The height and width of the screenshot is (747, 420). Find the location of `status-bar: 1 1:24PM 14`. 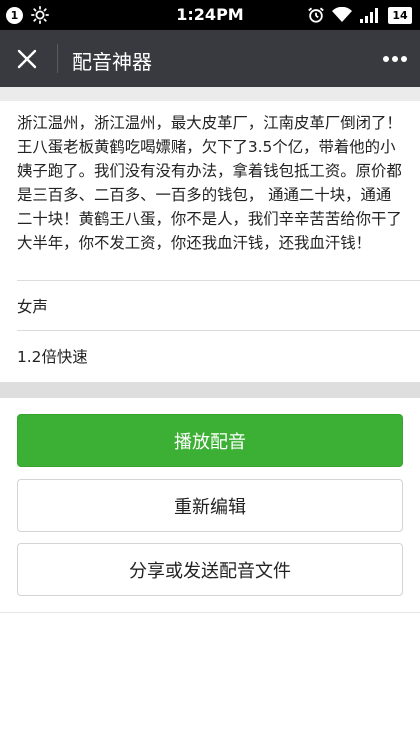

status-bar: 1 1:24PM 14 is located at coordinates (210, 15).